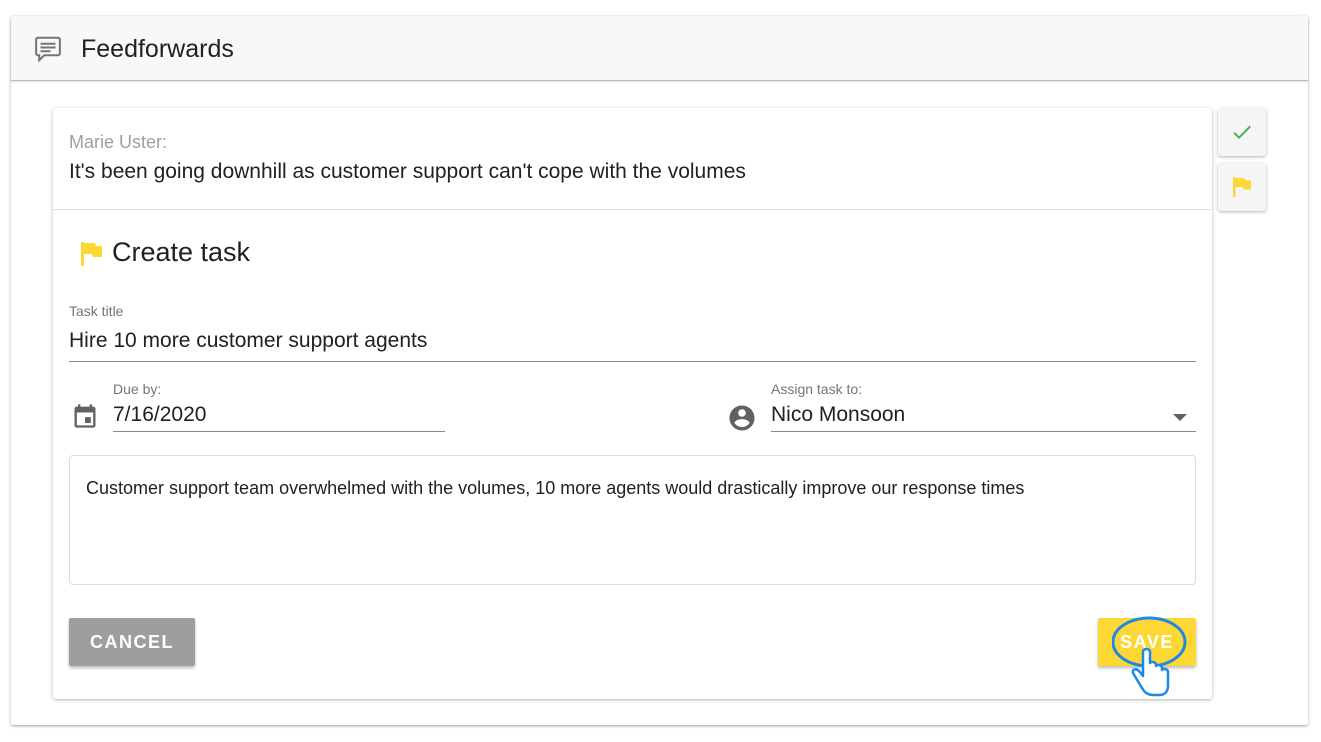  Describe the element at coordinates (157, 49) in the screenshot. I see `page-title: Feedforwards` at that location.